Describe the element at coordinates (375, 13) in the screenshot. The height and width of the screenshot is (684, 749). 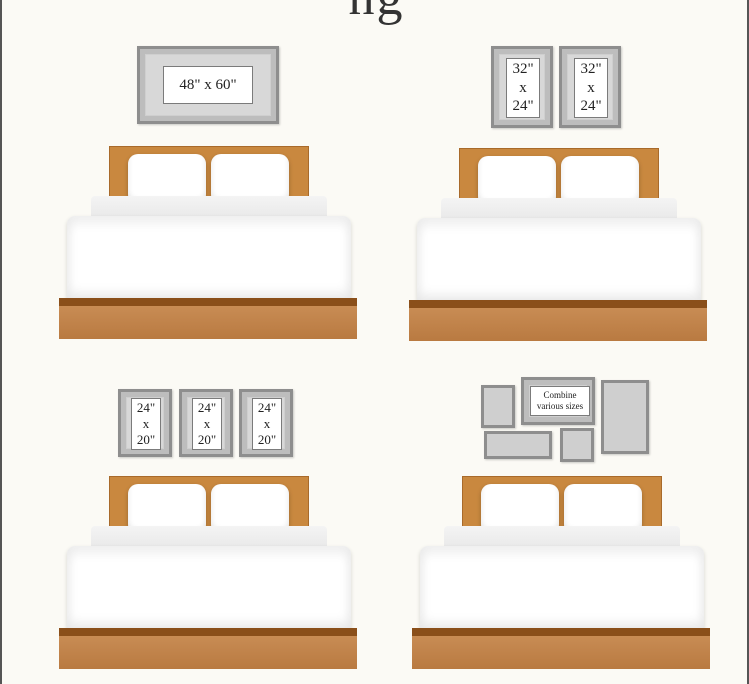
I see `page-title: ng` at that location.